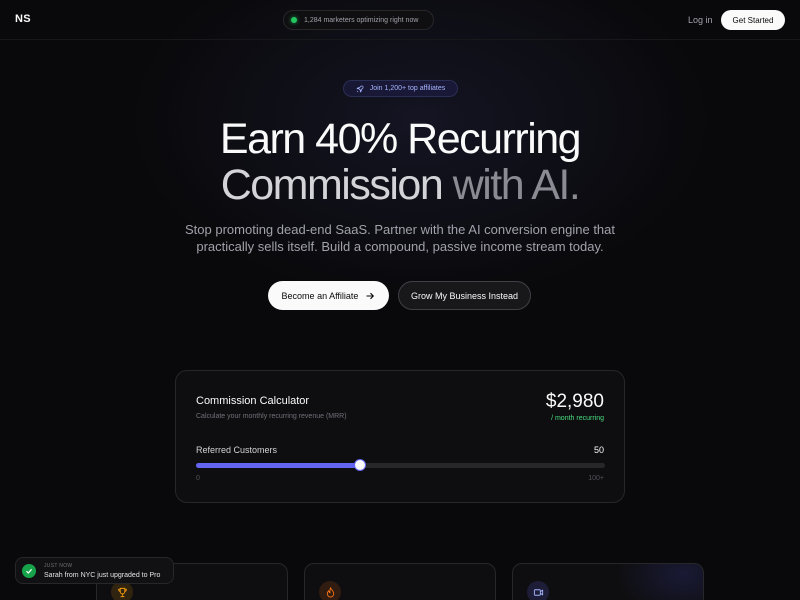 The height and width of the screenshot is (600, 800). Describe the element at coordinates (102, 575) in the screenshot. I see `toast-message: Sarah from NYC just upgraded to Pro` at that location.